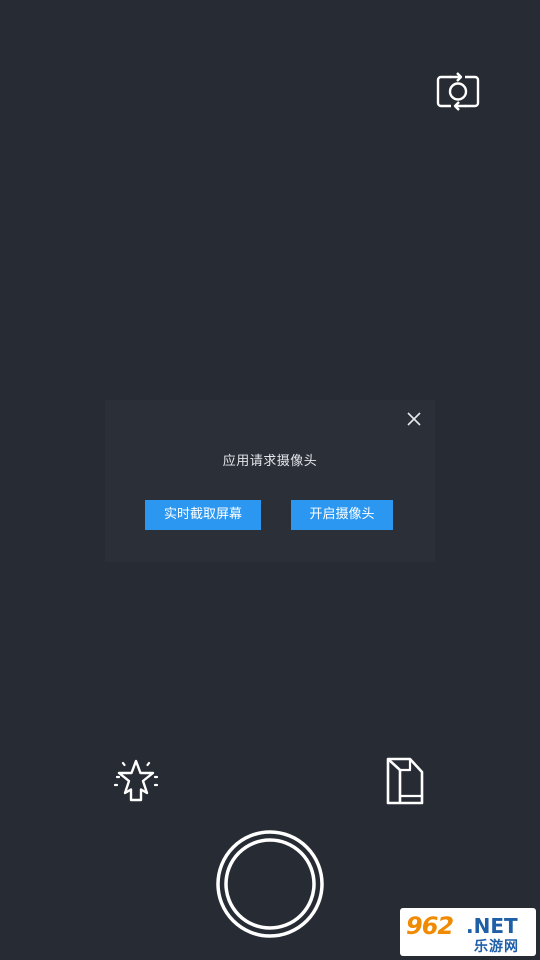 The height and width of the screenshot is (960, 540). Describe the element at coordinates (342, 515) in the screenshot. I see `open-camera-button: 开启摄像头` at that location.